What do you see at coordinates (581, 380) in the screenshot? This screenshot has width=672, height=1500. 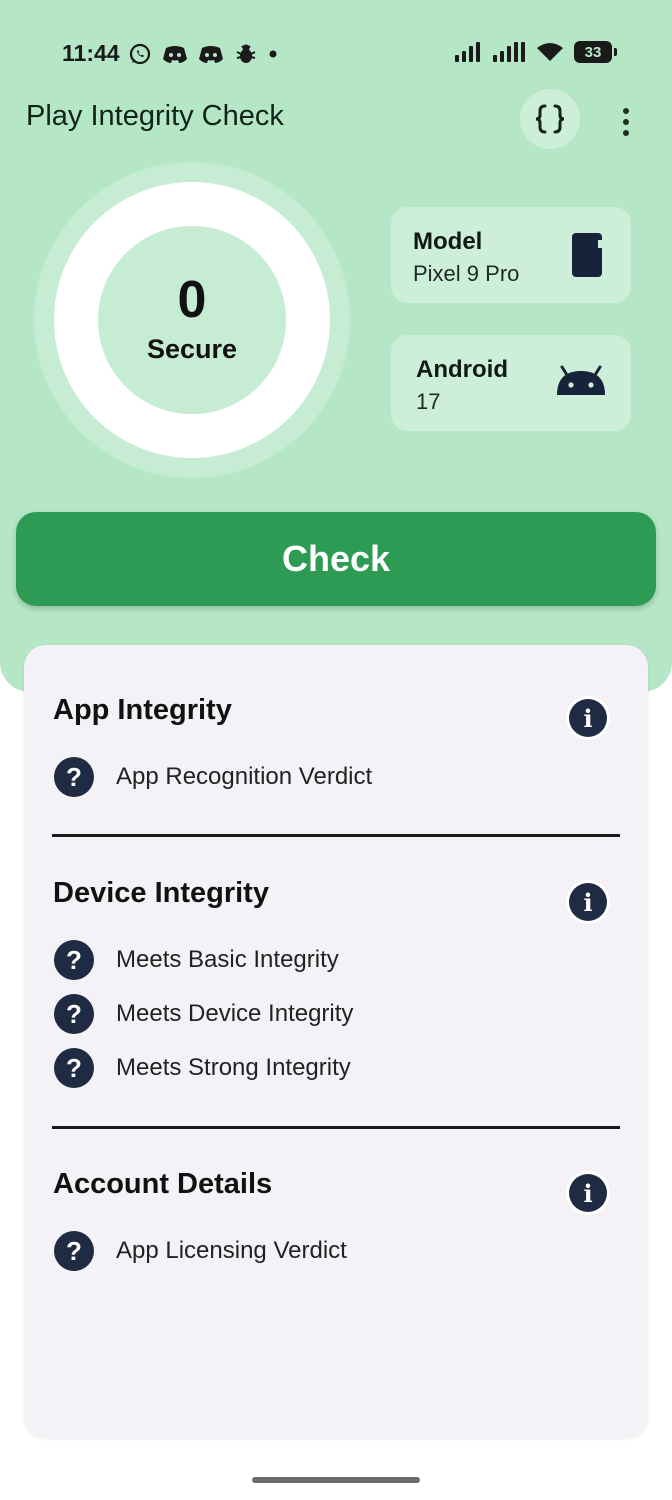 I see `android-icon` at bounding box center [581, 380].